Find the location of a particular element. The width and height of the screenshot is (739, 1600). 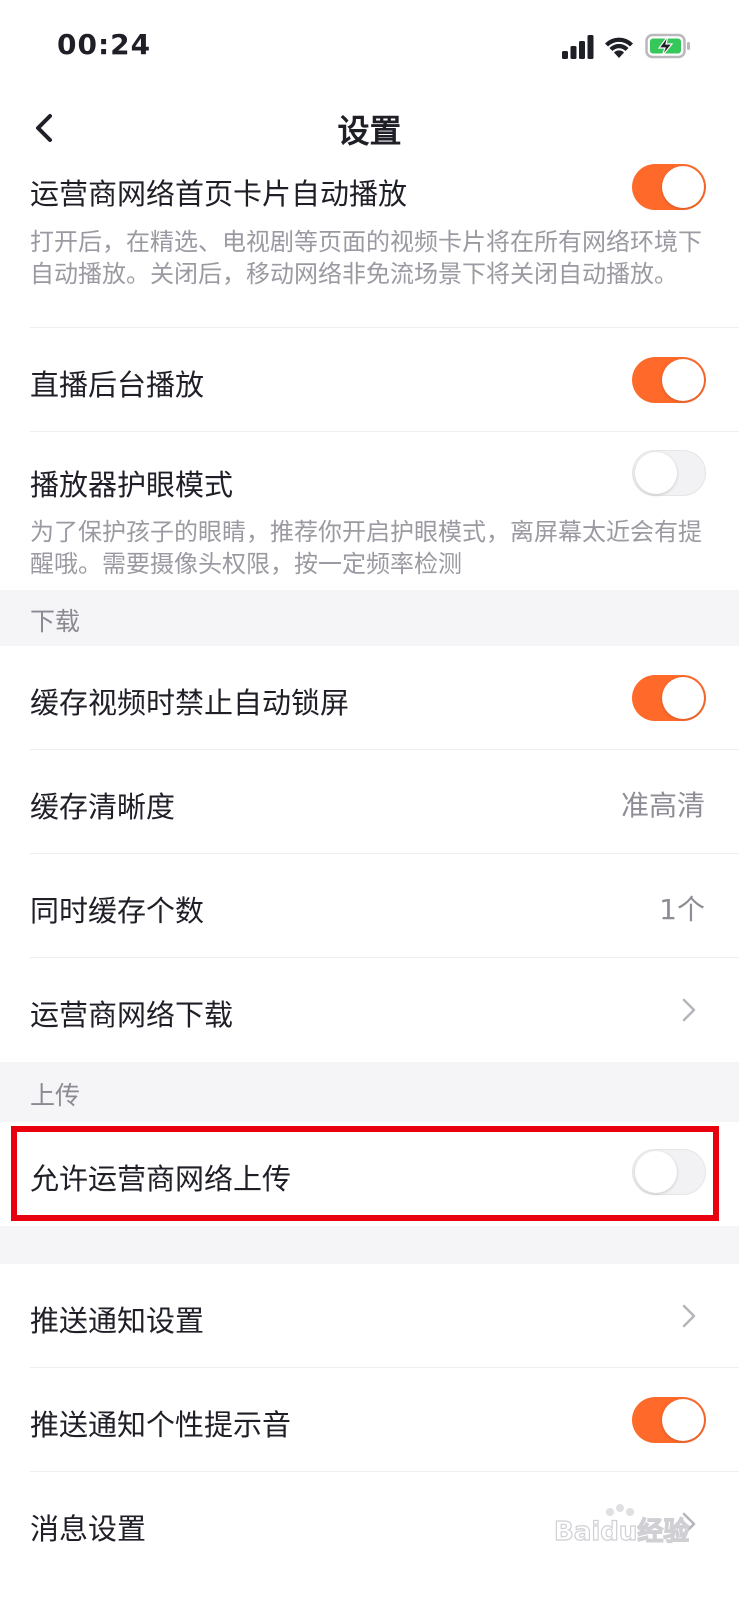

live-background-toggle is located at coordinates (669, 380).